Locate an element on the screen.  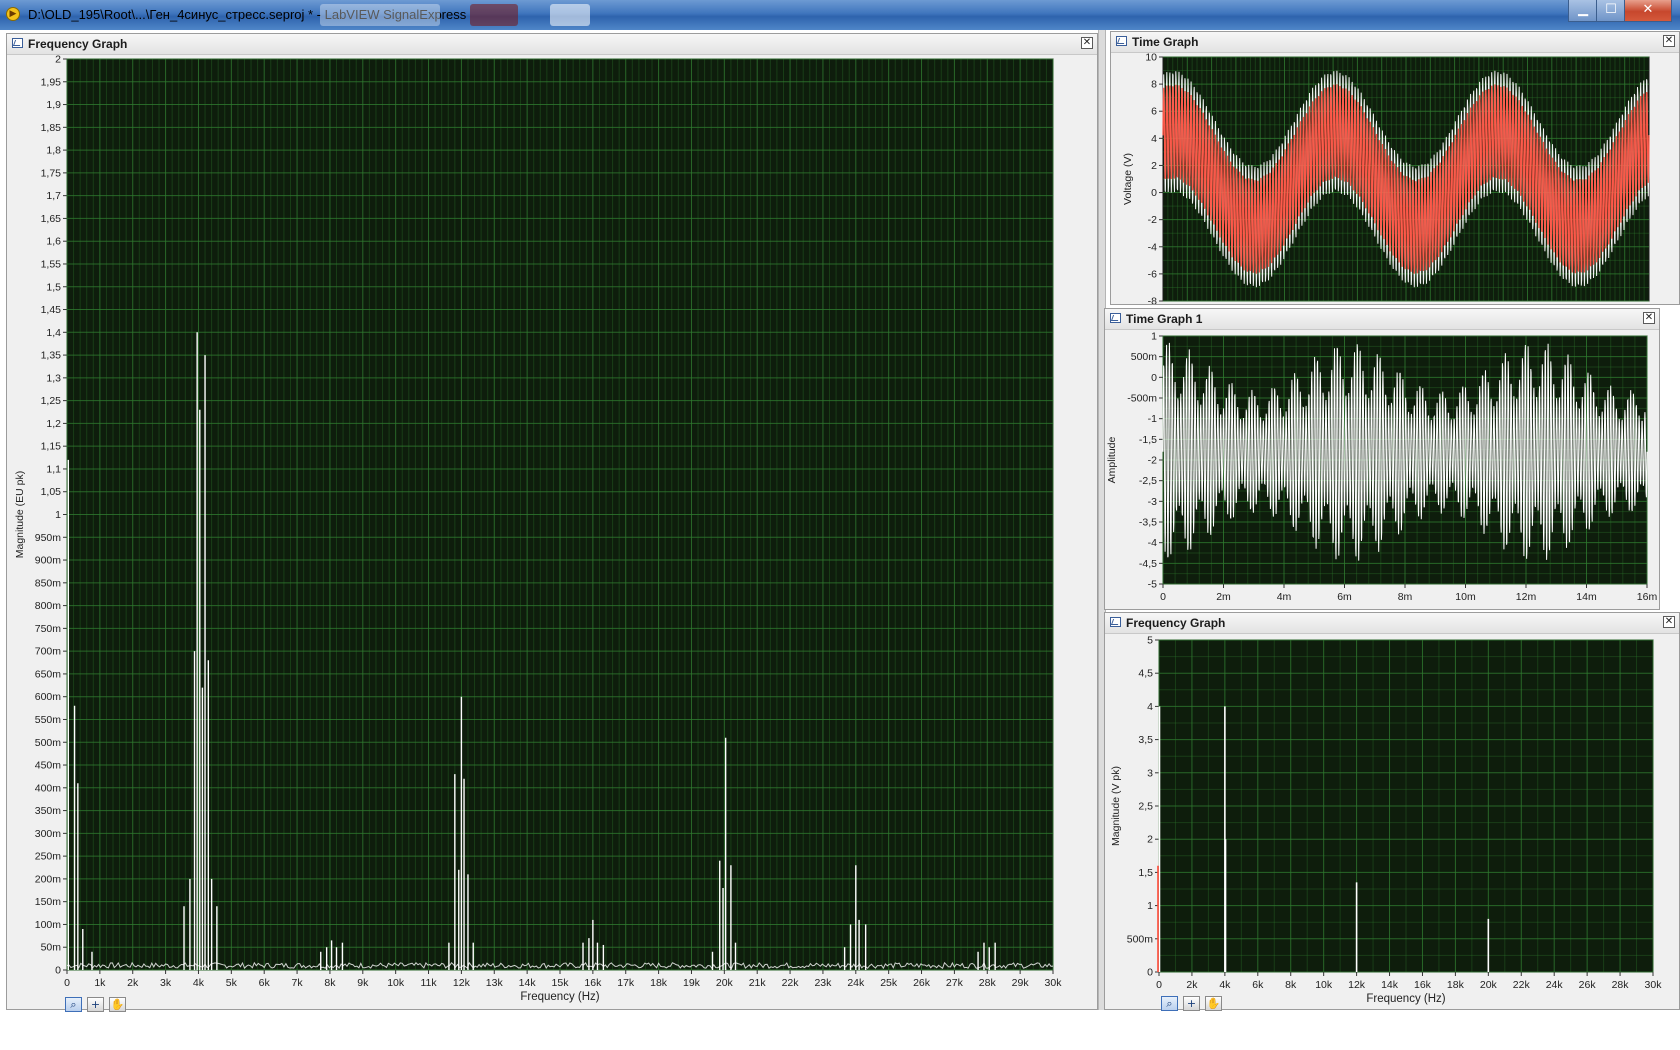
x-tick-label: 20k is located at coordinates (725, 983).